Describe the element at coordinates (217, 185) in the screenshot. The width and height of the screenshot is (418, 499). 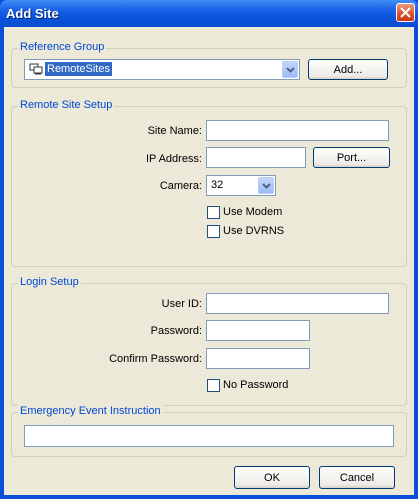
I see `camera-value: 32` at that location.